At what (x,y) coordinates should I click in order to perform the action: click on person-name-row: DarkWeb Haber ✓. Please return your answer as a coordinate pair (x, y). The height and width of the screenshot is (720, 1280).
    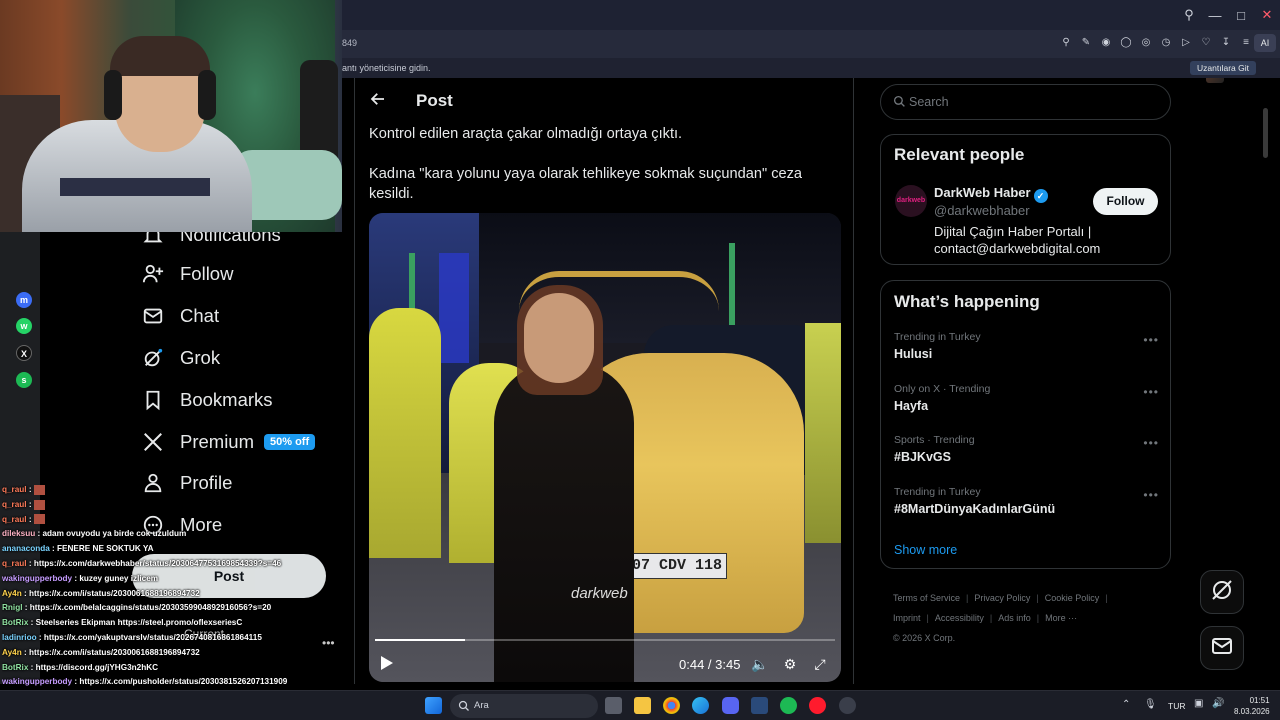
    Looking at the image, I should click on (991, 194).